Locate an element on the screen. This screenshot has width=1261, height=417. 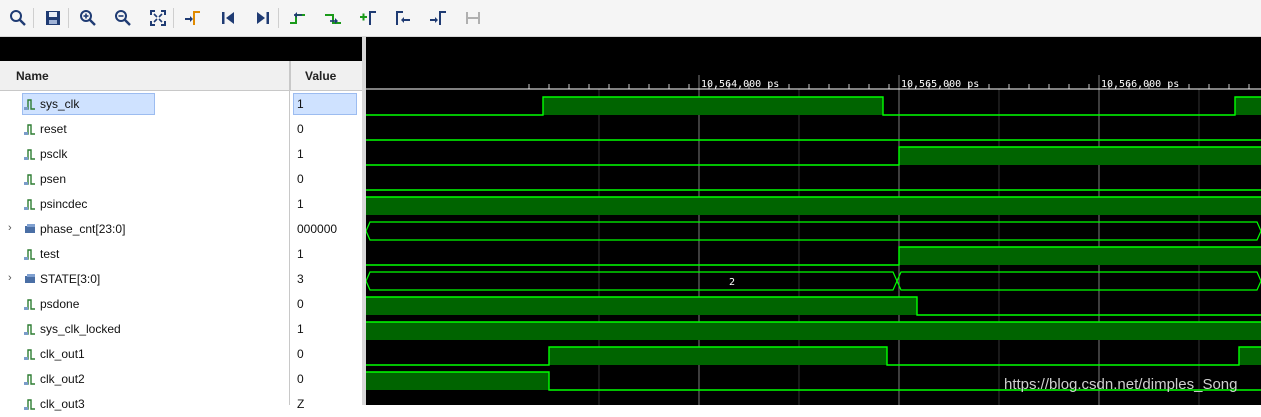
ruler-tick-label: 10,564,000 ps is located at coordinates (740, 84).